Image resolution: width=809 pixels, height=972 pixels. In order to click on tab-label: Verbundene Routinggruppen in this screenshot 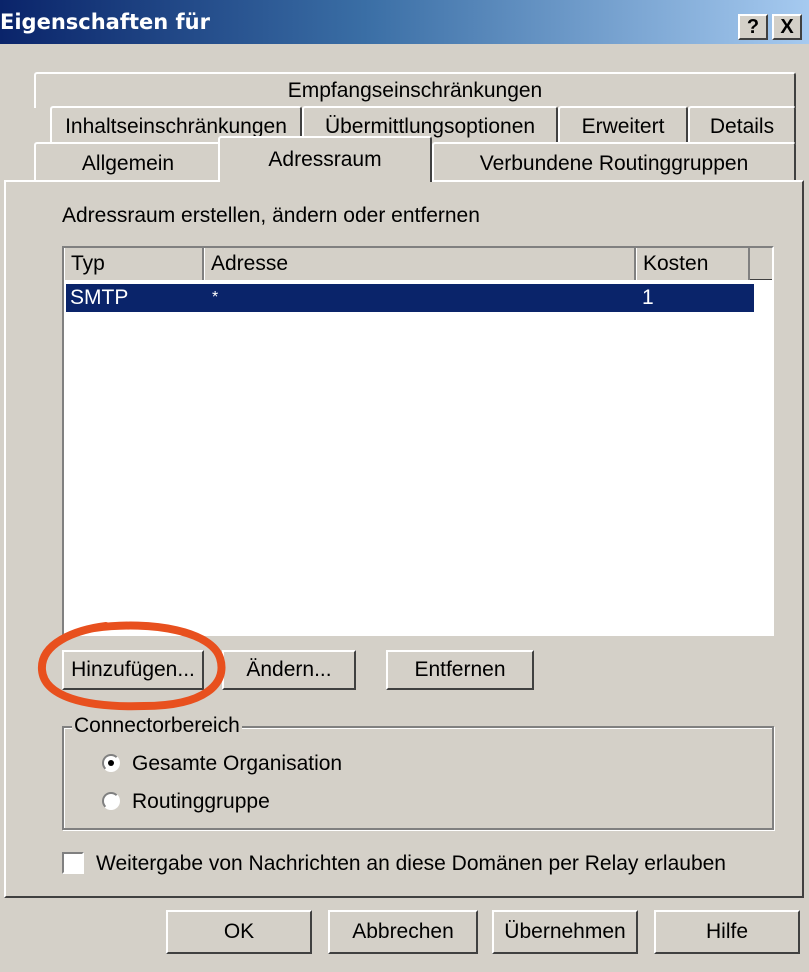, I will do `click(614, 163)`.